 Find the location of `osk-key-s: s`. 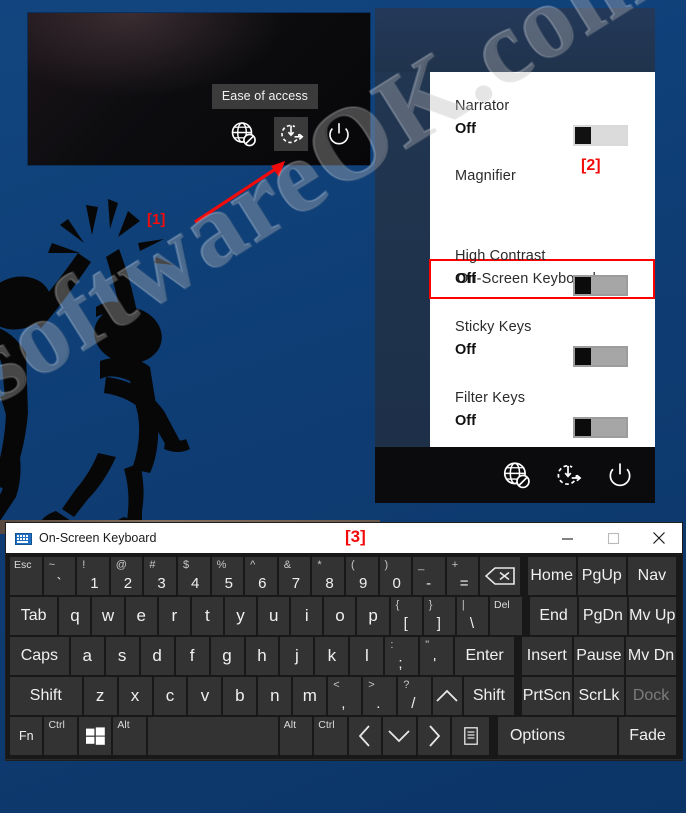

osk-key-s: s is located at coordinates (122, 656).